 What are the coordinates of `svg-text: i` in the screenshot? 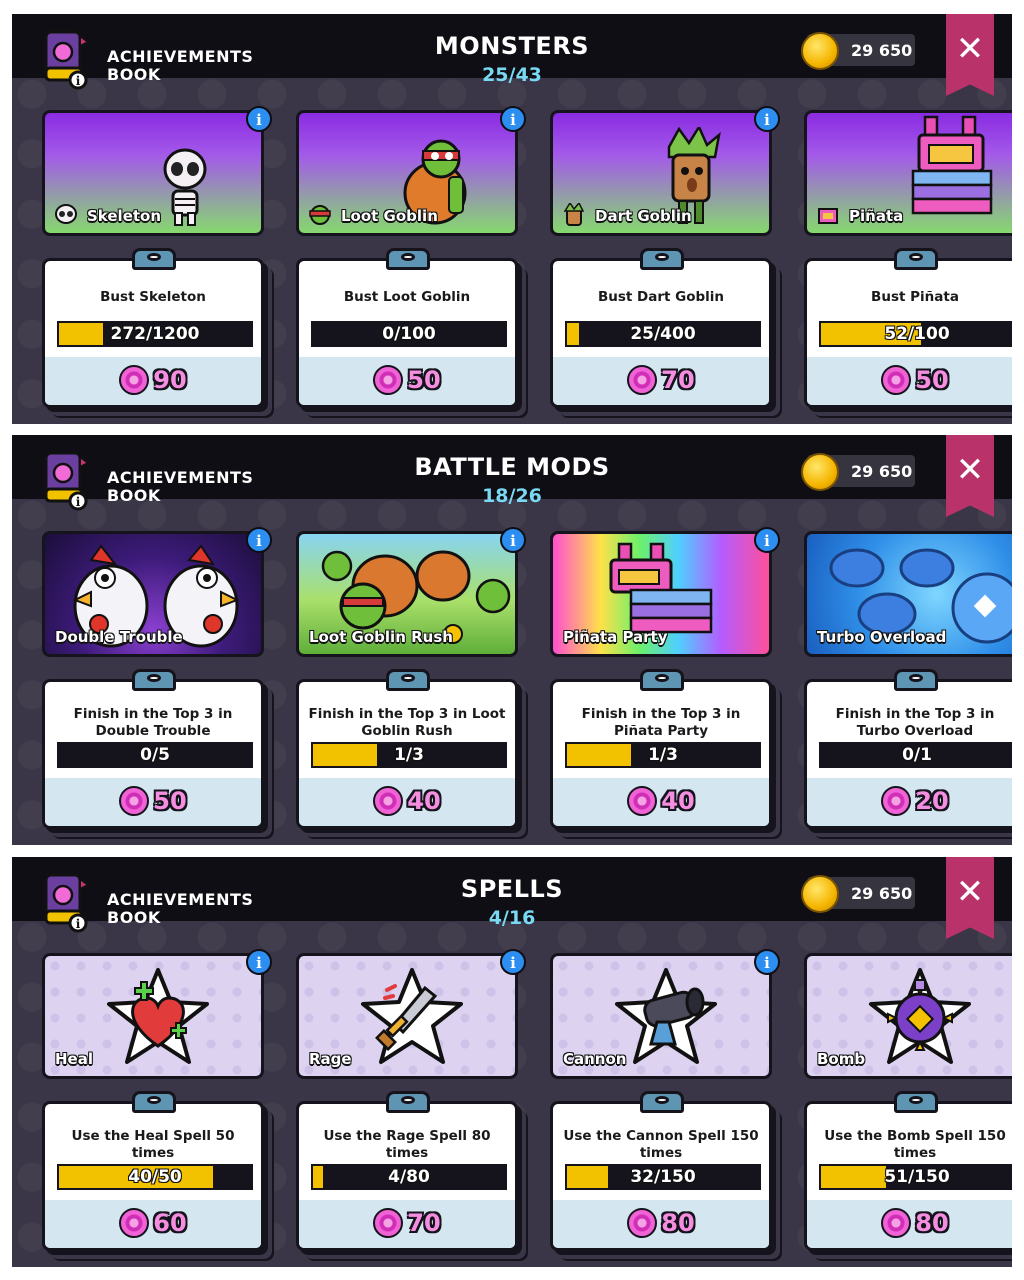 It's located at (78, 81).